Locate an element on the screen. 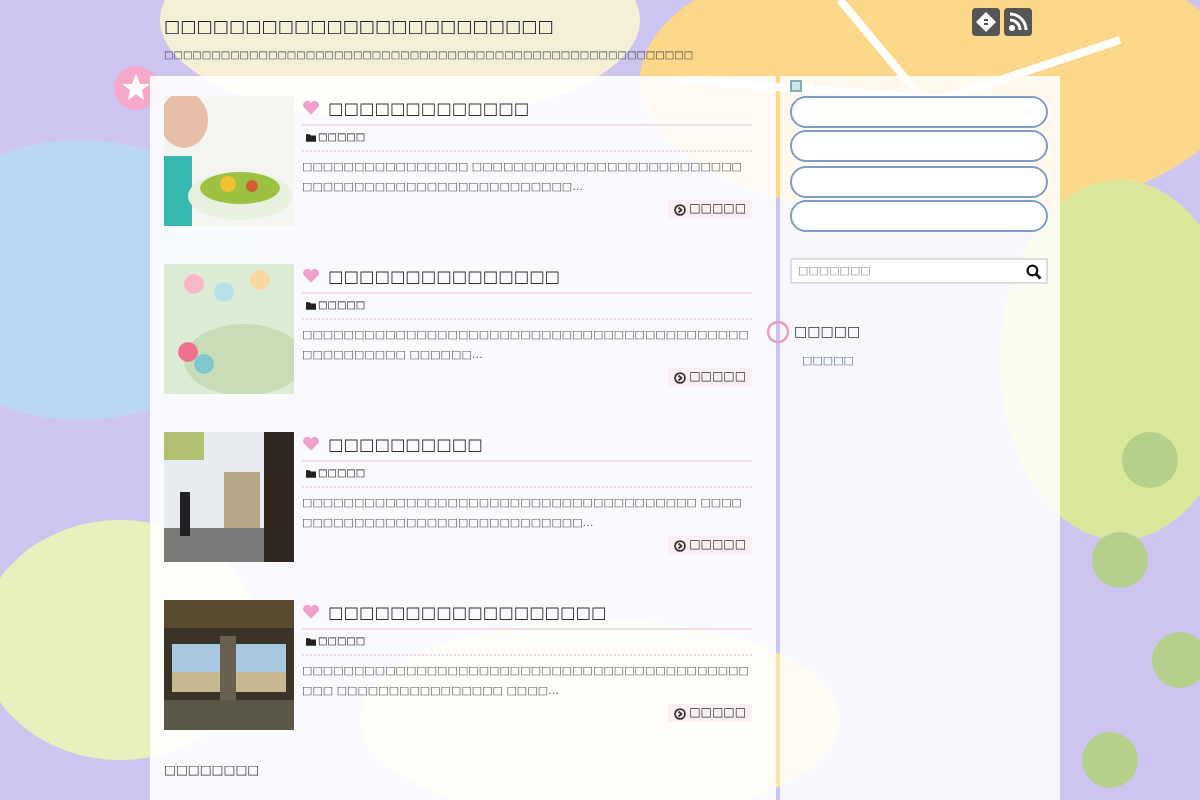 The height and width of the screenshot is (800, 1200). rss-icon is located at coordinates (1018, 22).